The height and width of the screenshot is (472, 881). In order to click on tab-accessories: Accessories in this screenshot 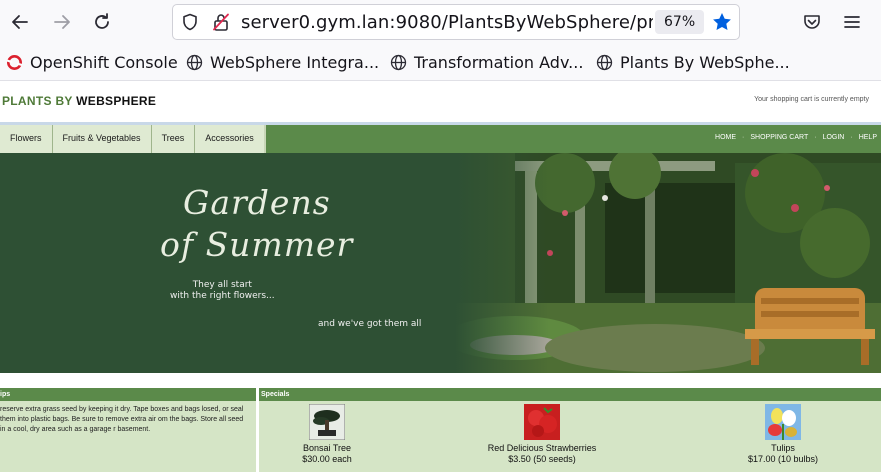, I will do `click(229, 139)`.